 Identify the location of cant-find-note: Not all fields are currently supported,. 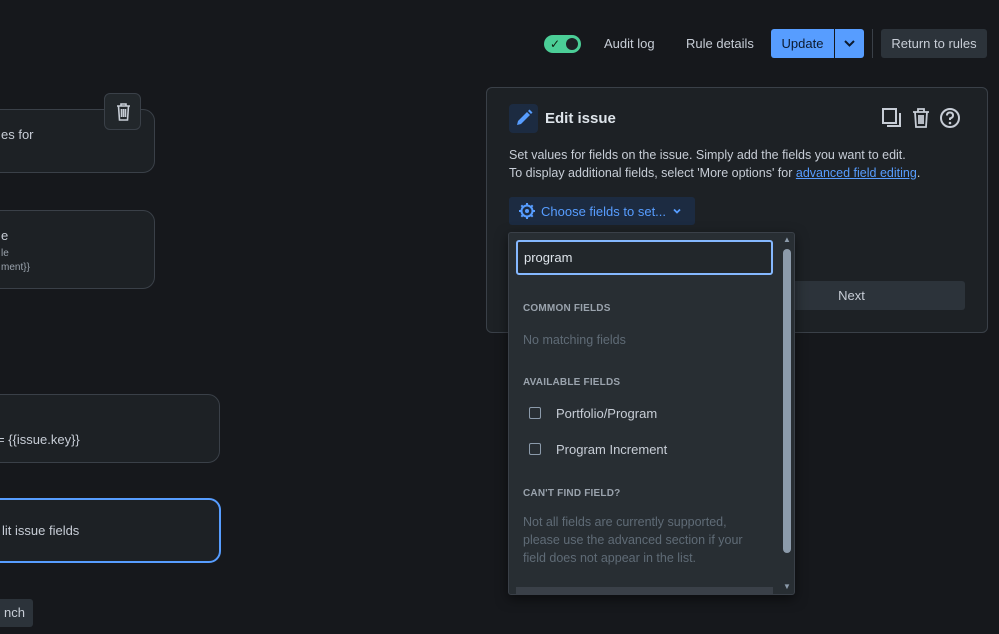
(625, 522).